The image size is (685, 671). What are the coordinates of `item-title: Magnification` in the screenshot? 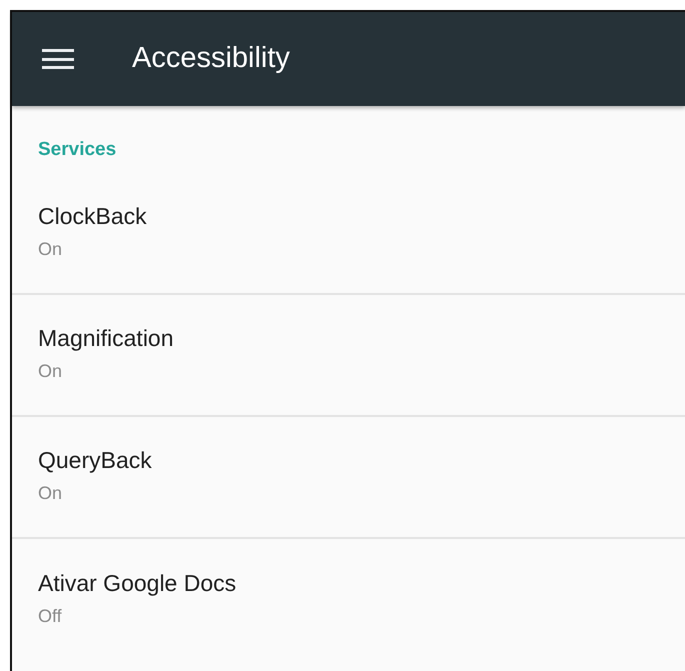 It's located at (106, 338).